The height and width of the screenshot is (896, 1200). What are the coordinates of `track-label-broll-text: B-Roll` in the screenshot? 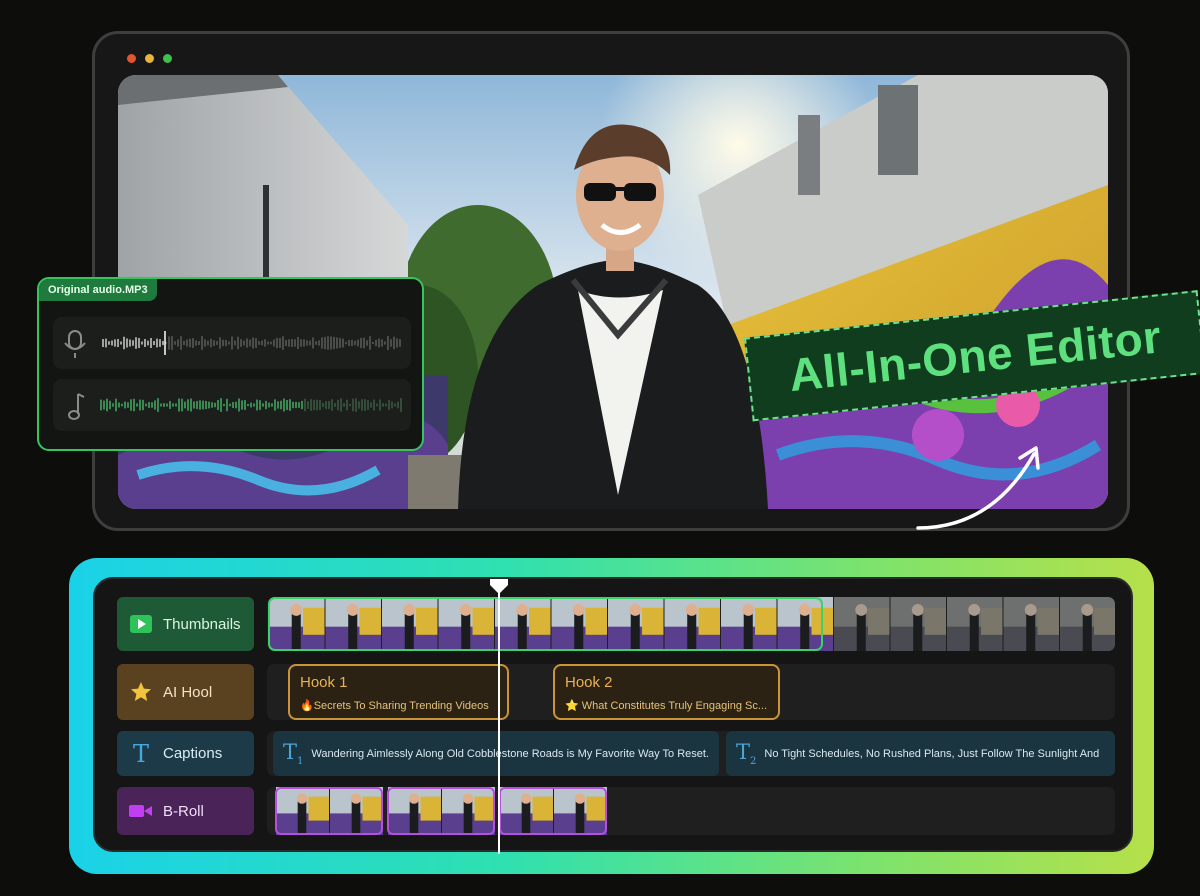 It's located at (183, 811).